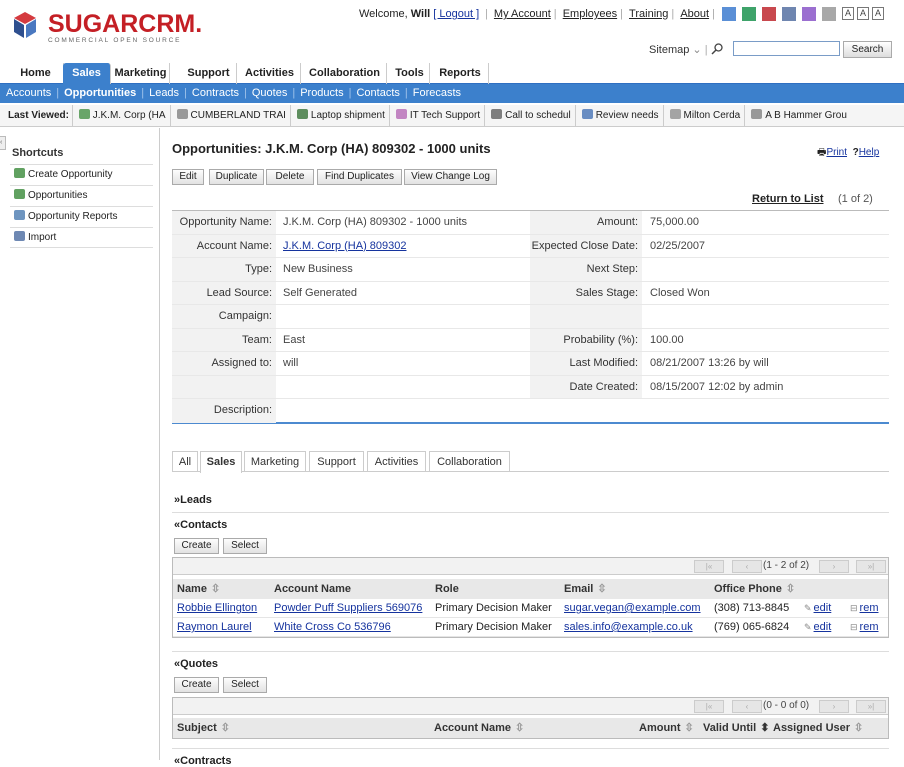 The image size is (904, 767). What do you see at coordinates (869, 152) in the screenshot?
I see `help-link: Help` at bounding box center [869, 152].